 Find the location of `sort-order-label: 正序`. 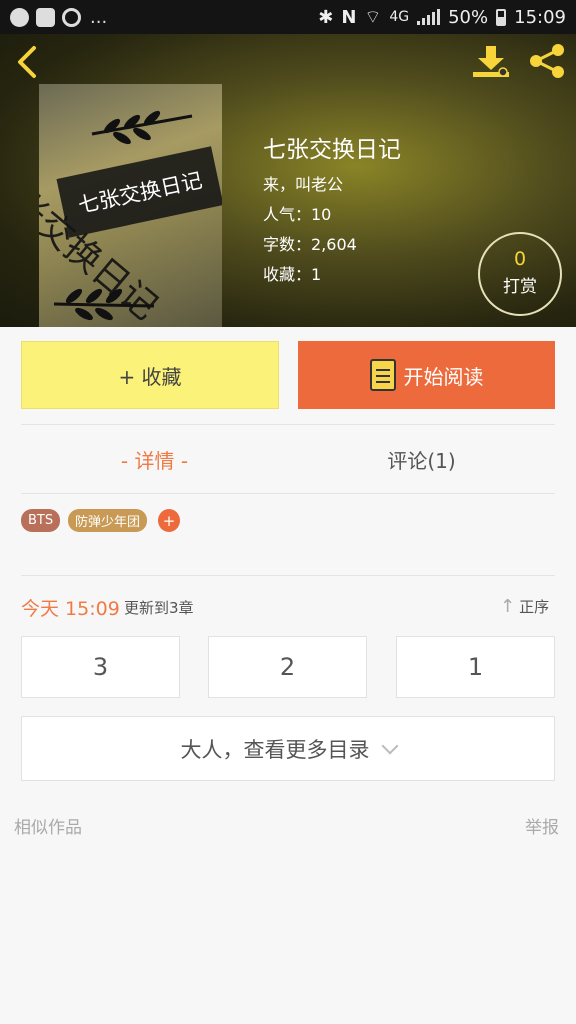

sort-order-label: 正序 is located at coordinates (534, 606).